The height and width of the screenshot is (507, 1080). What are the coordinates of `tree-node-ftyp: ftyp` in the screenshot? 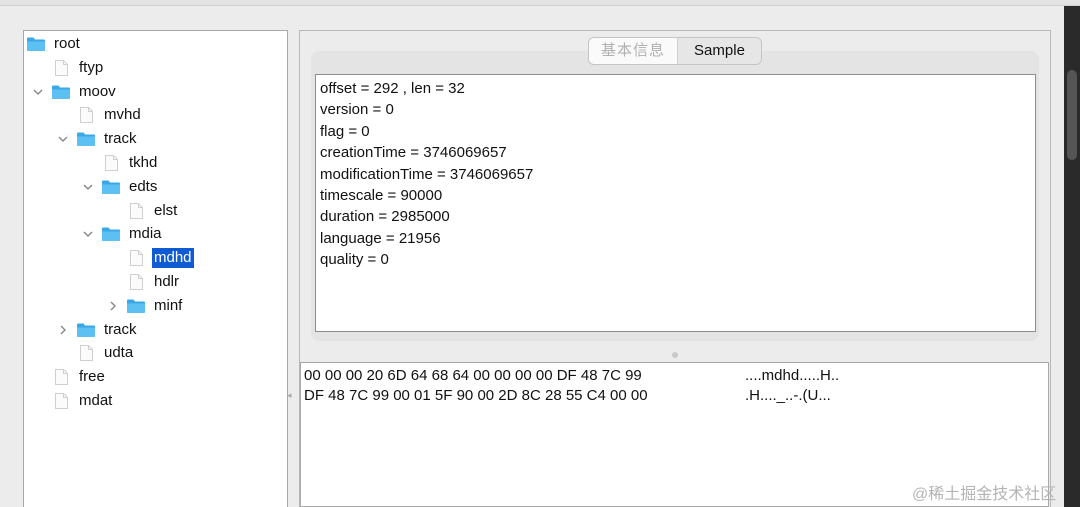 It's located at (78, 68).